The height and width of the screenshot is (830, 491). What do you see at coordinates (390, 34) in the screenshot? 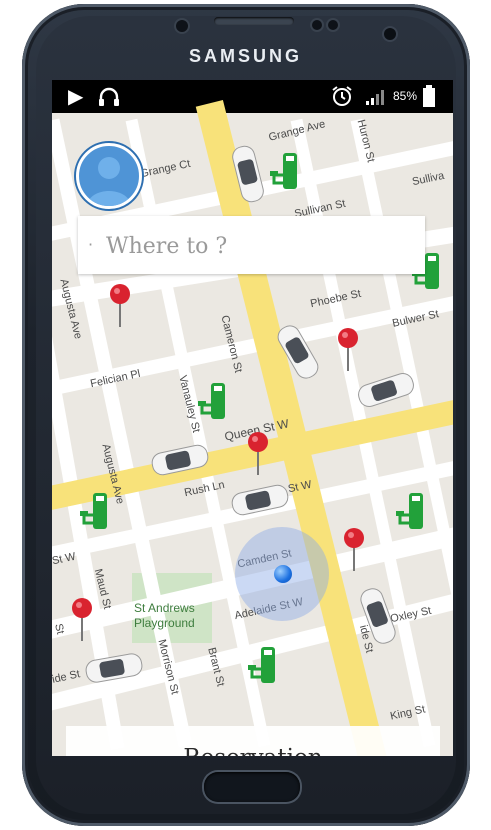
I see `front-camera-icon` at bounding box center [390, 34].